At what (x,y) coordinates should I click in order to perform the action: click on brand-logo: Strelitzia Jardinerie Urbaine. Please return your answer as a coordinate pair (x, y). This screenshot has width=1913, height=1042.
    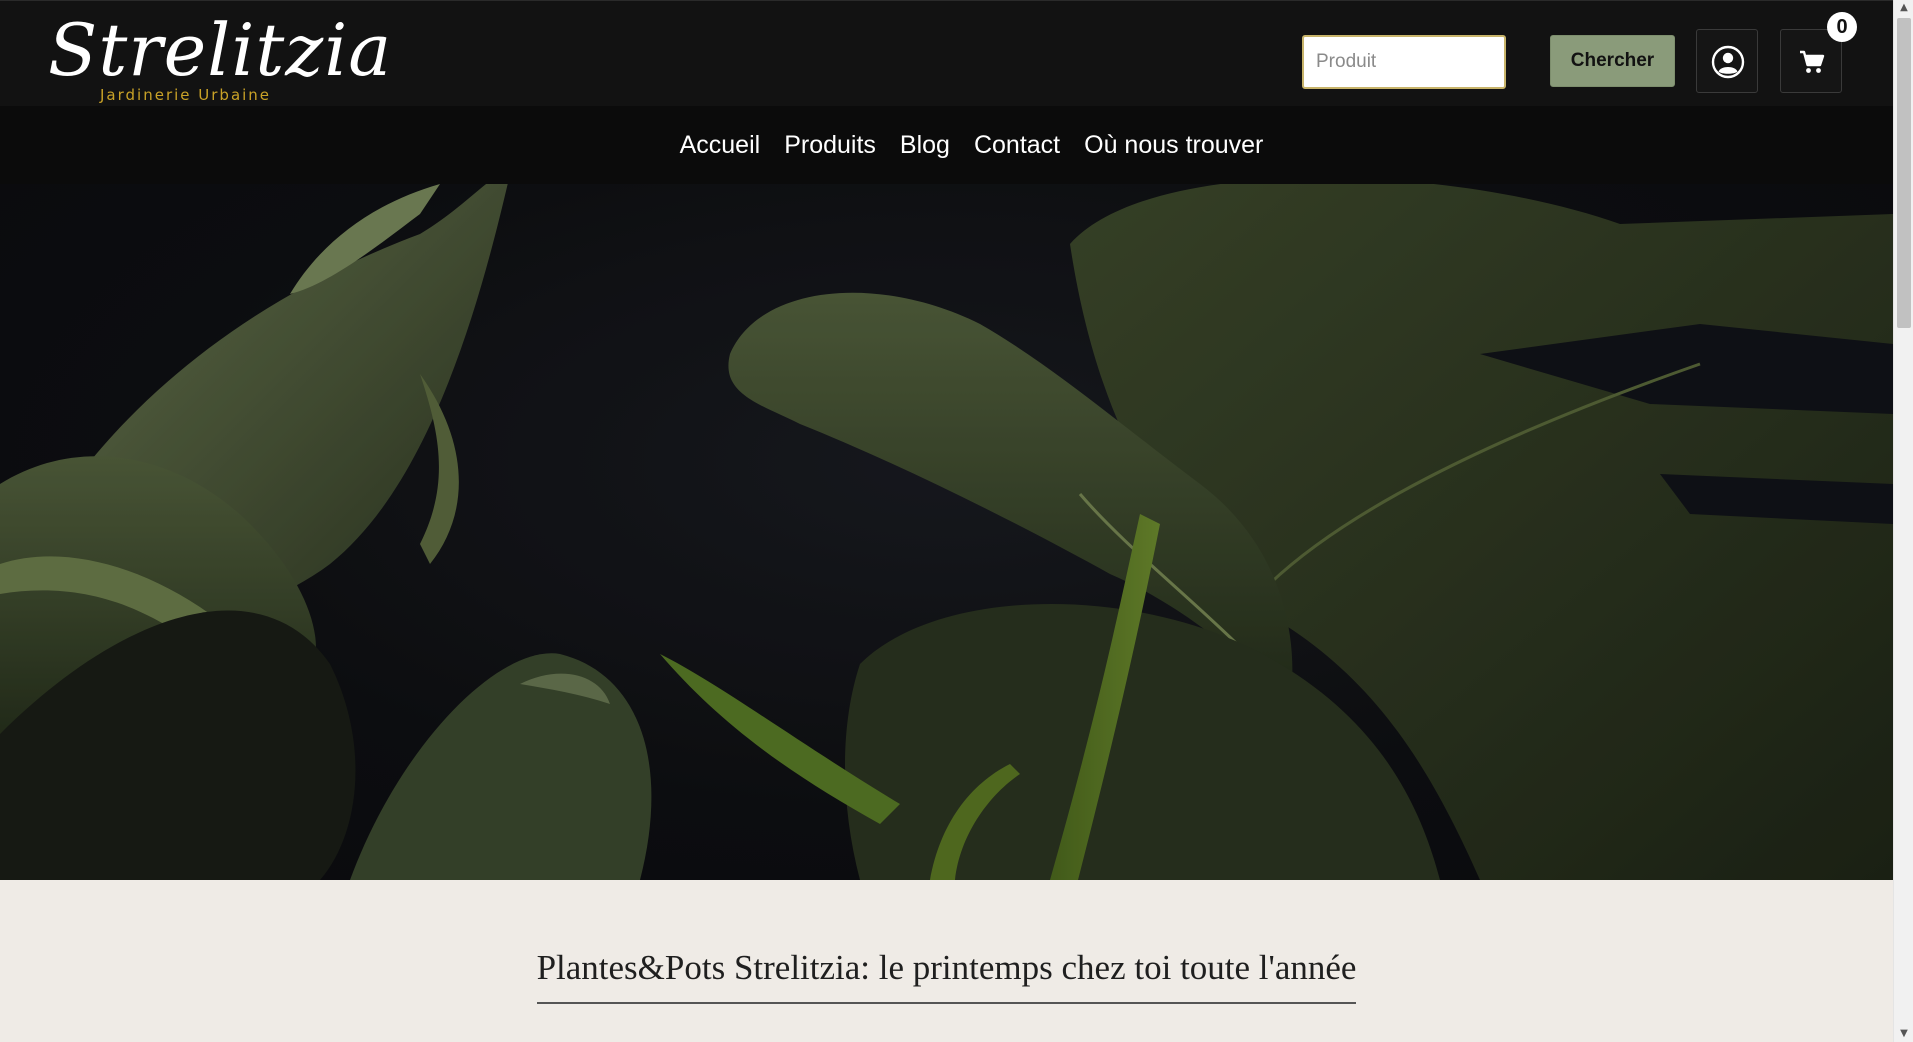
    Looking at the image, I should click on (219, 56).